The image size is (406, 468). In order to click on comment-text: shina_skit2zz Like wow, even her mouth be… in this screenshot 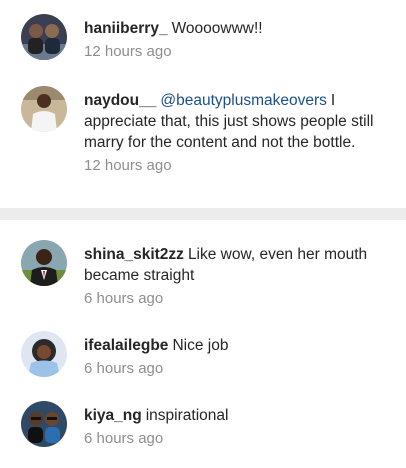, I will do `click(238, 265)`.